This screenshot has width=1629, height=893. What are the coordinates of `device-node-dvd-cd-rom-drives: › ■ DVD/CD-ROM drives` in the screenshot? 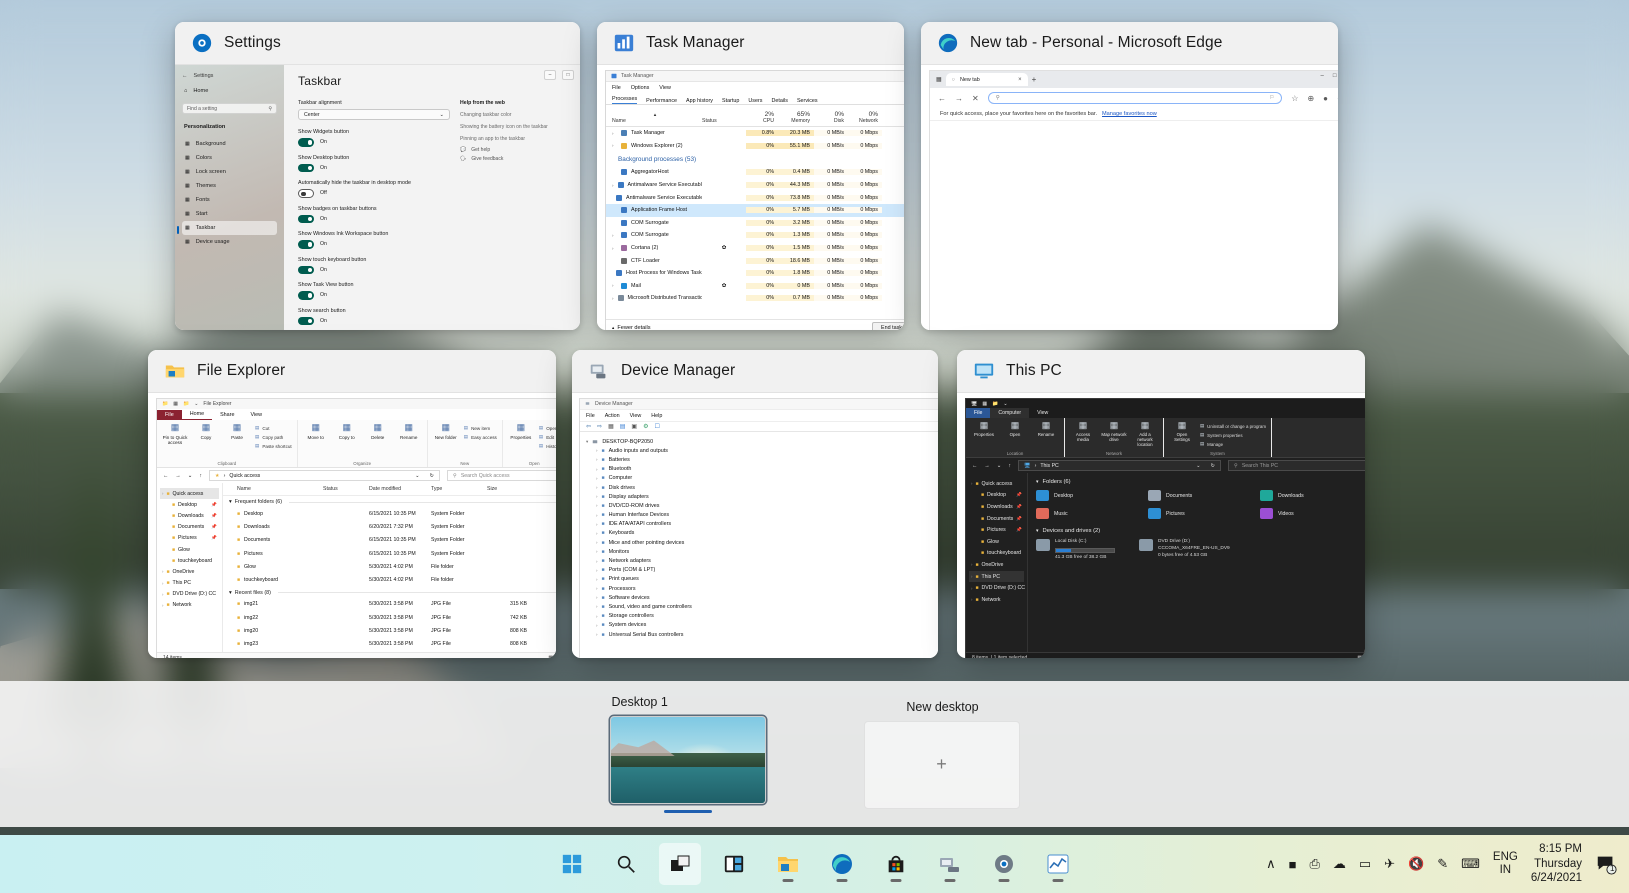 It's located at (762, 505).